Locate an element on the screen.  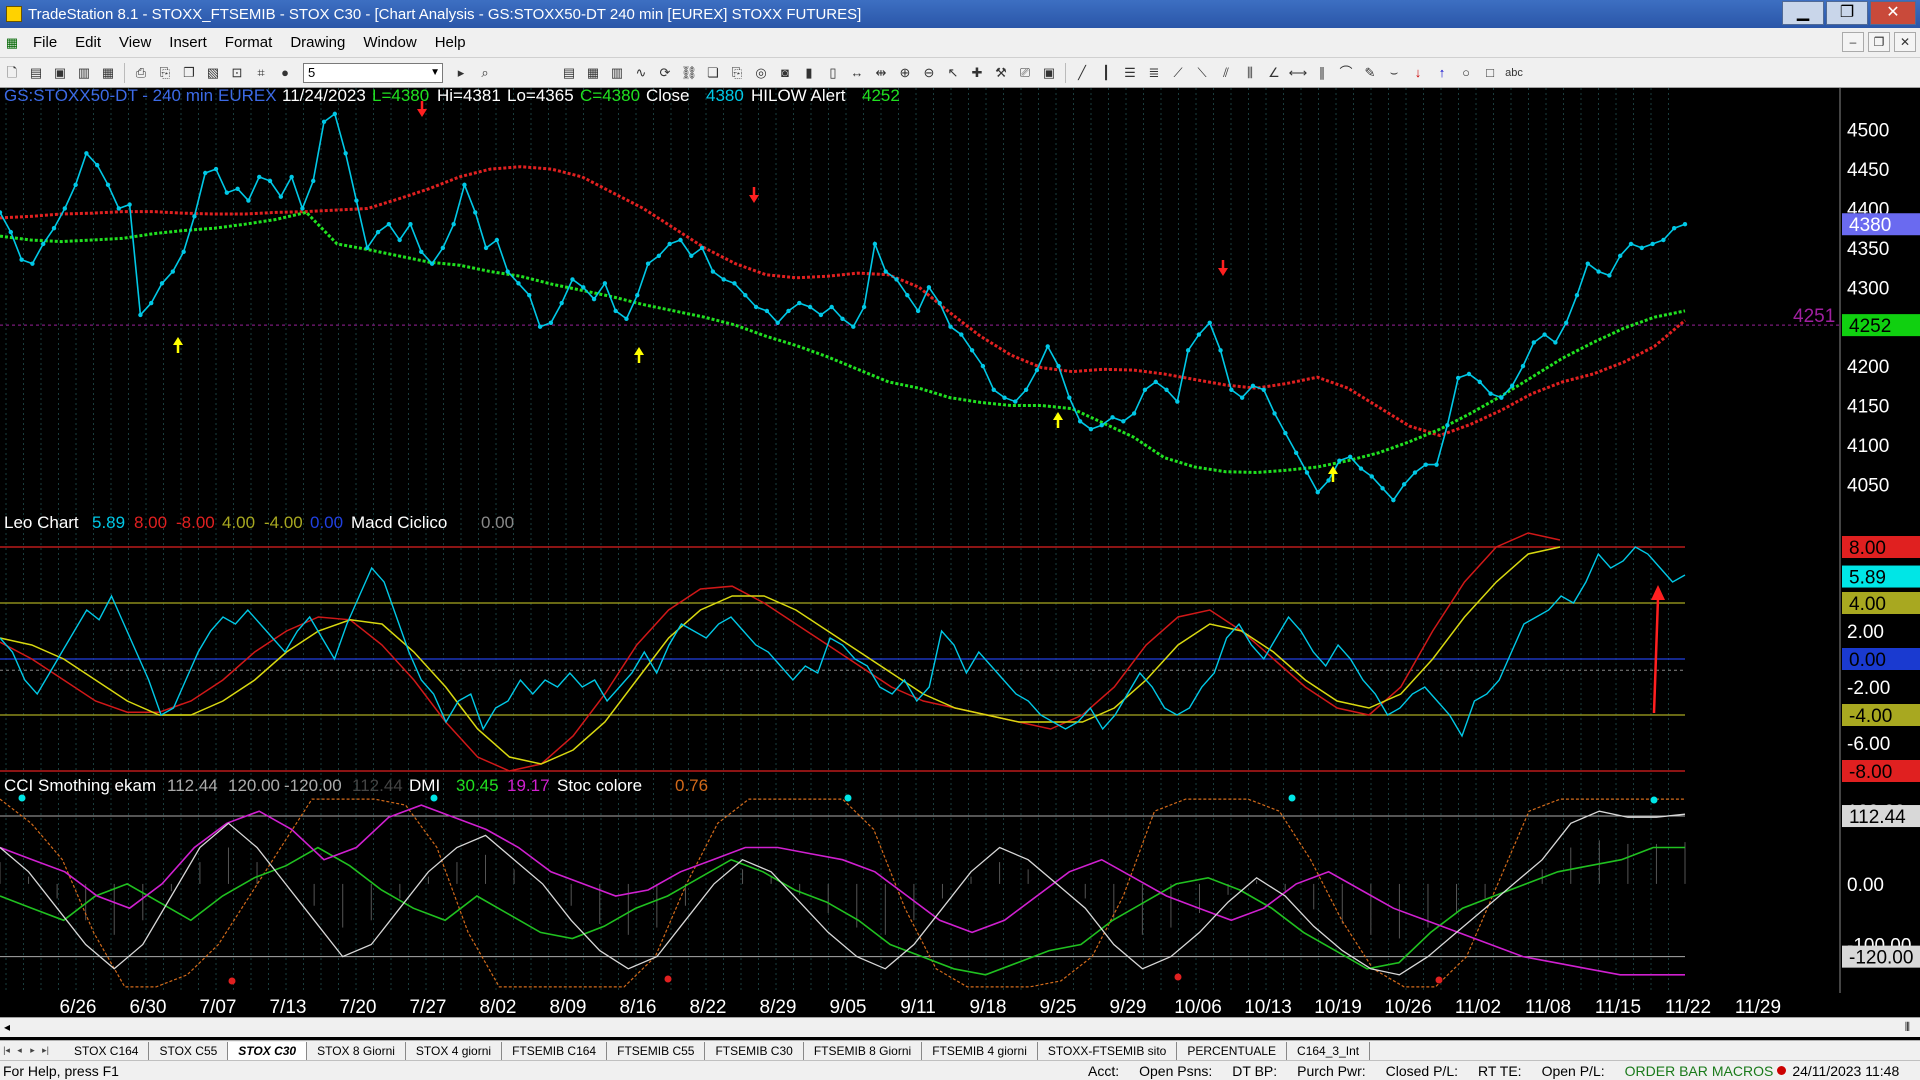
tab-ftsemib-8-giorni: FTSEMIB 8 Giorni is located at coordinates (863, 1050).